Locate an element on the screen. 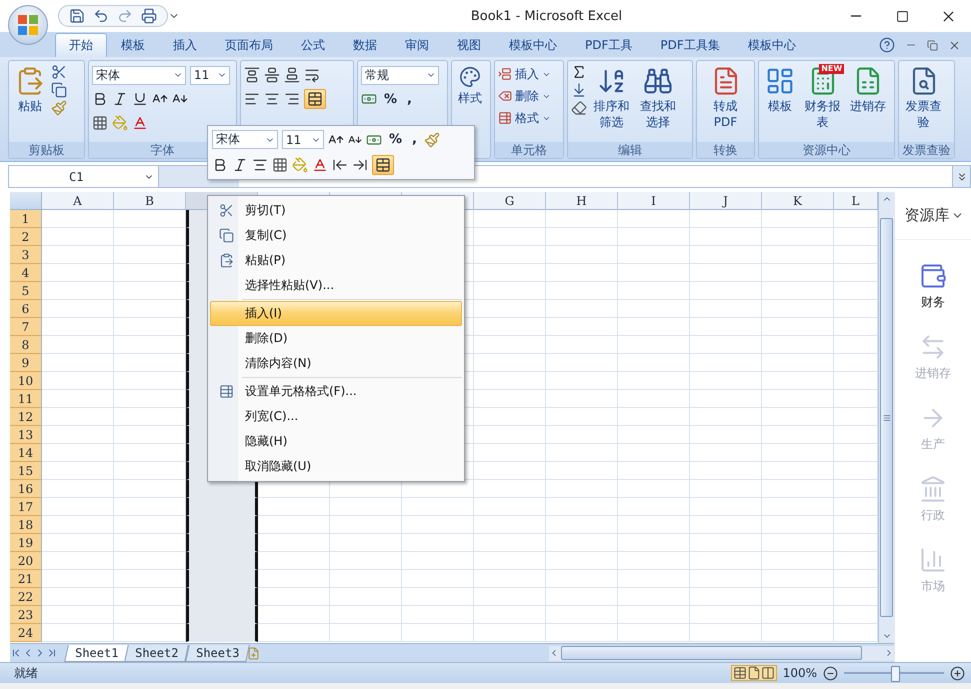 The height and width of the screenshot is (689, 971). row-header: 13 is located at coordinates (26, 435).